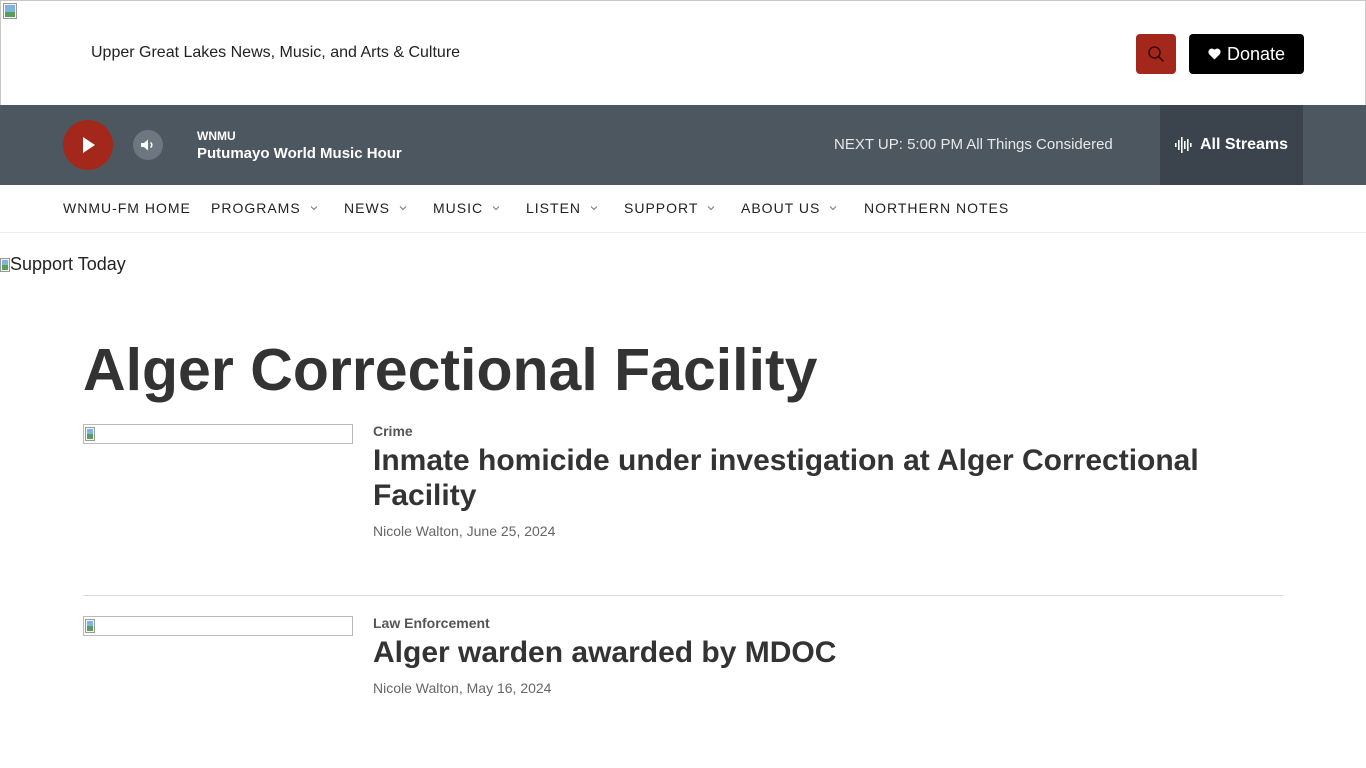  Describe the element at coordinates (393, 431) in the screenshot. I see `article-category: Crime` at that location.